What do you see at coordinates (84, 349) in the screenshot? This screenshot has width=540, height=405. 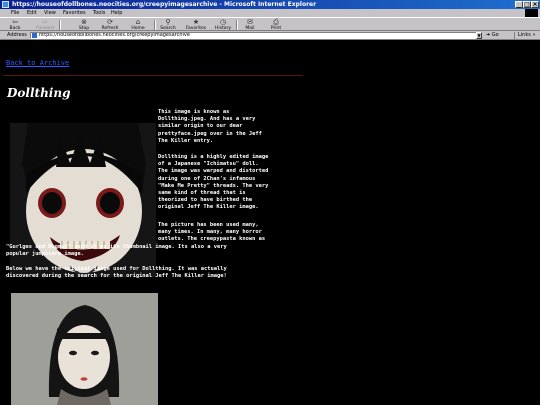 I see `original-doll-image` at bounding box center [84, 349].